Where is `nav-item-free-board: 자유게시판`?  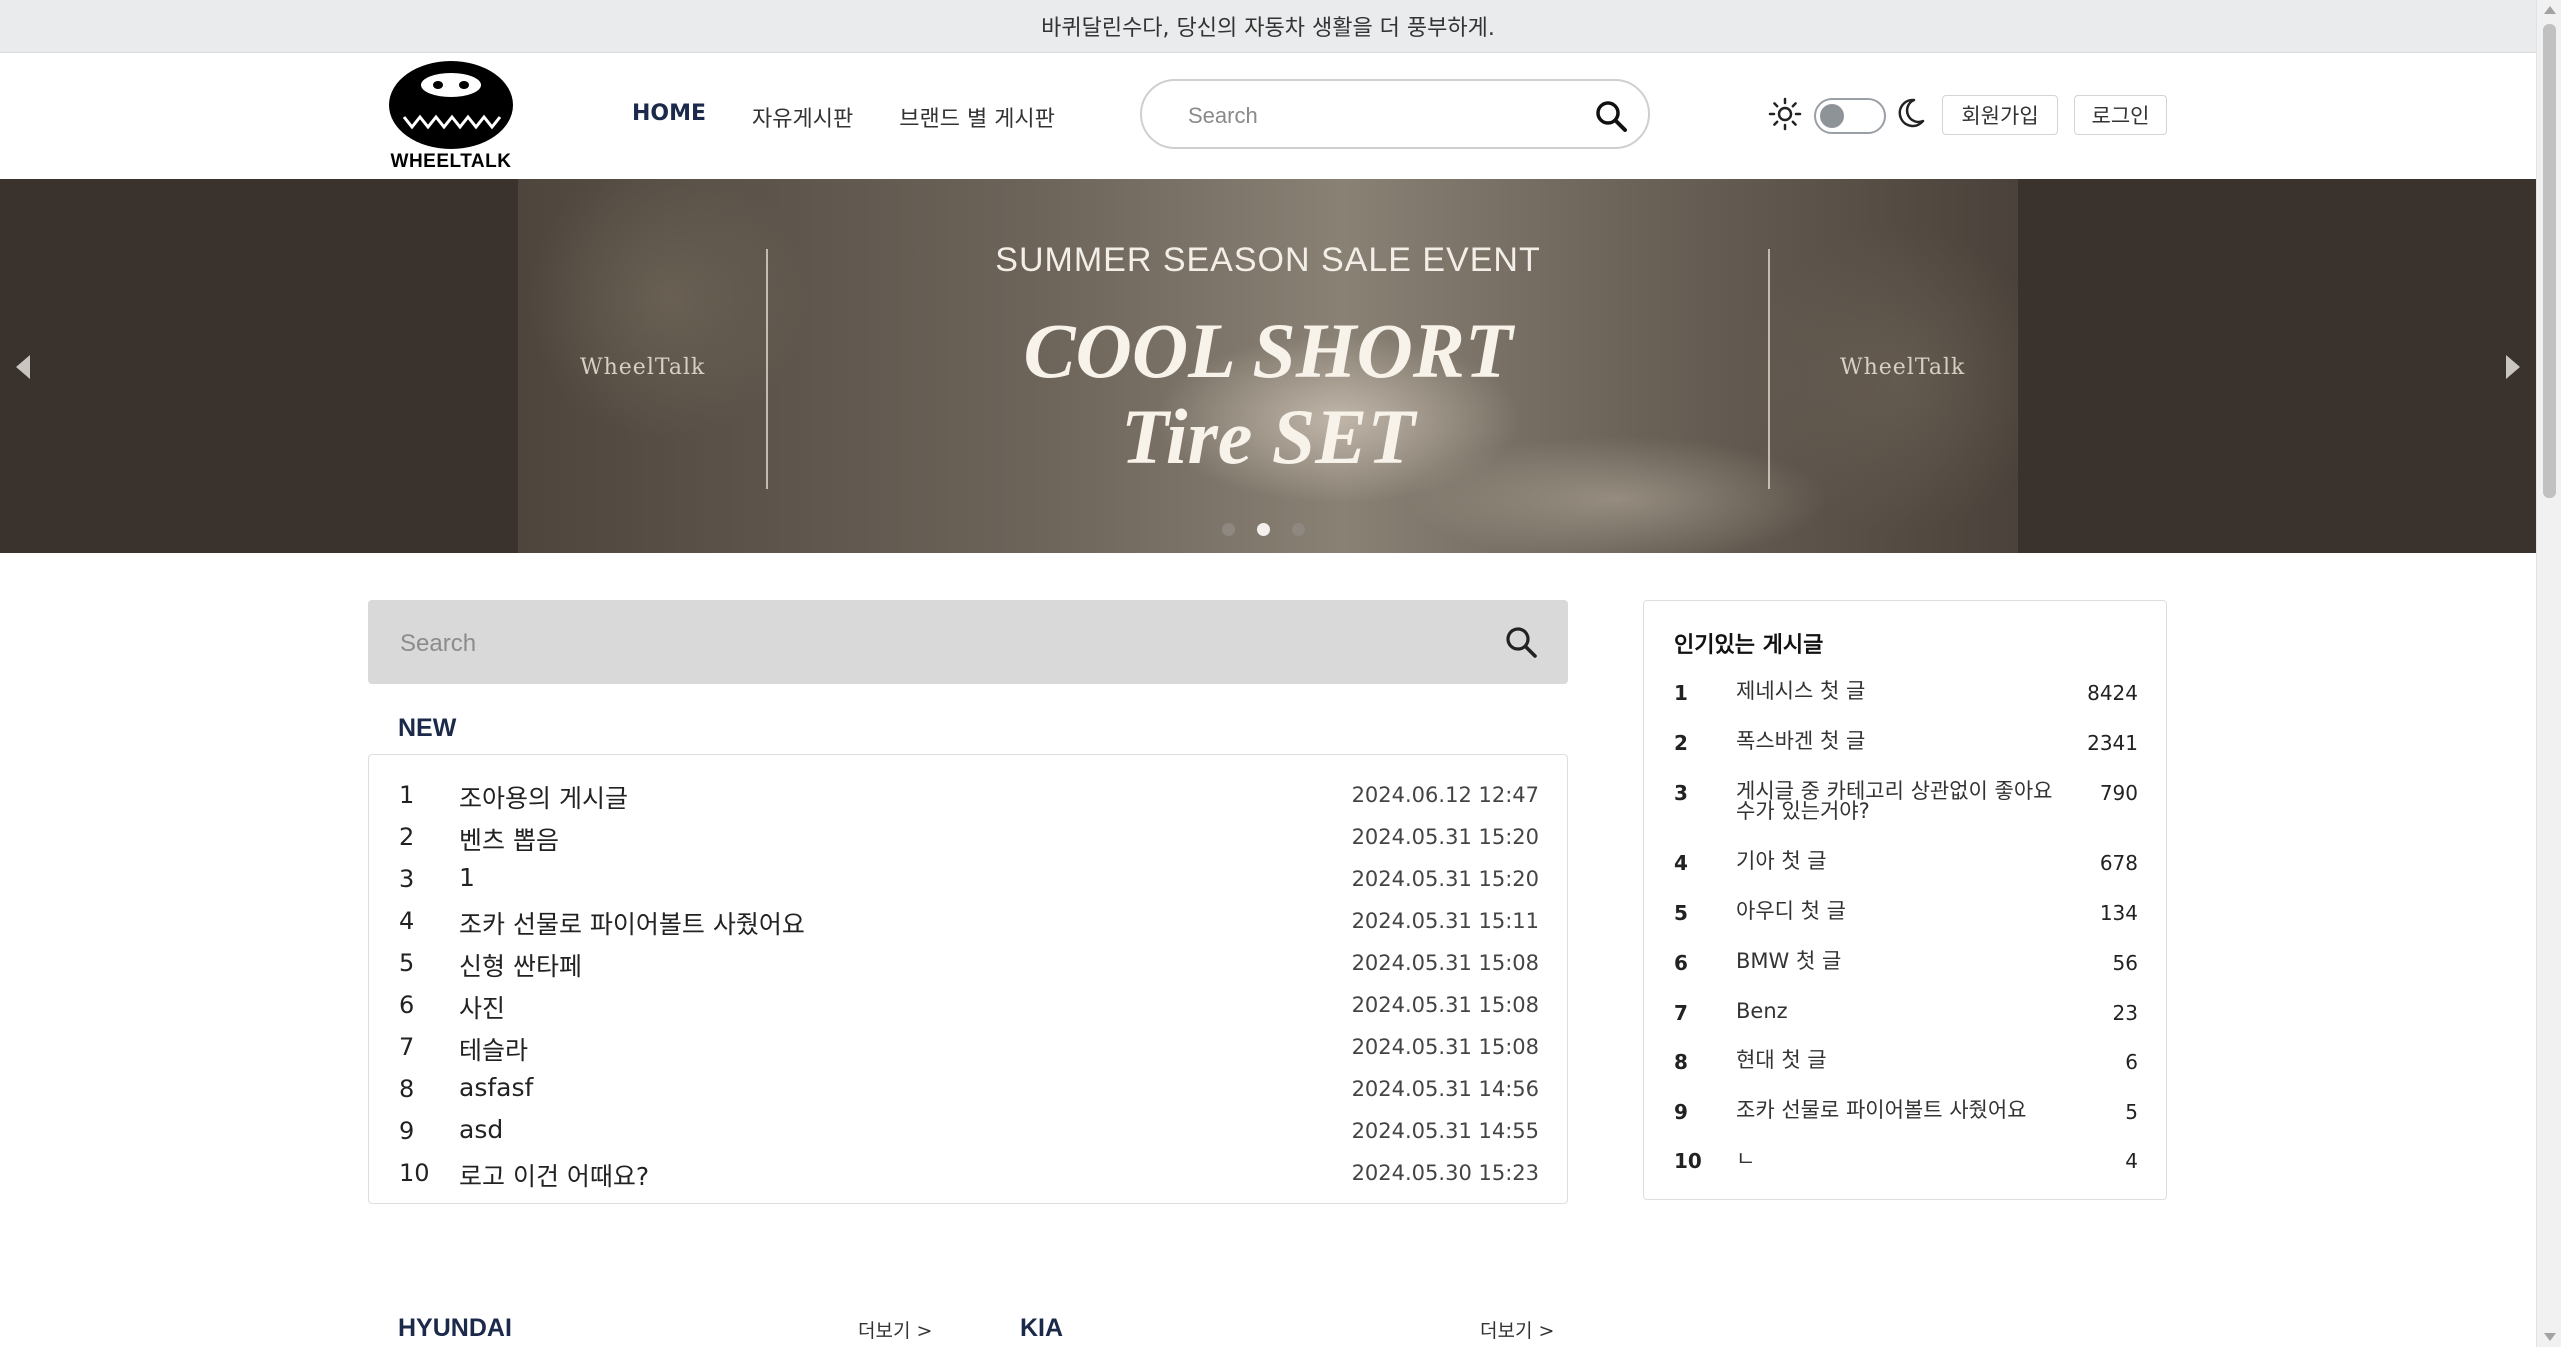 nav-item-free-board: 자유게시판 is located at coordinates (802, 117).